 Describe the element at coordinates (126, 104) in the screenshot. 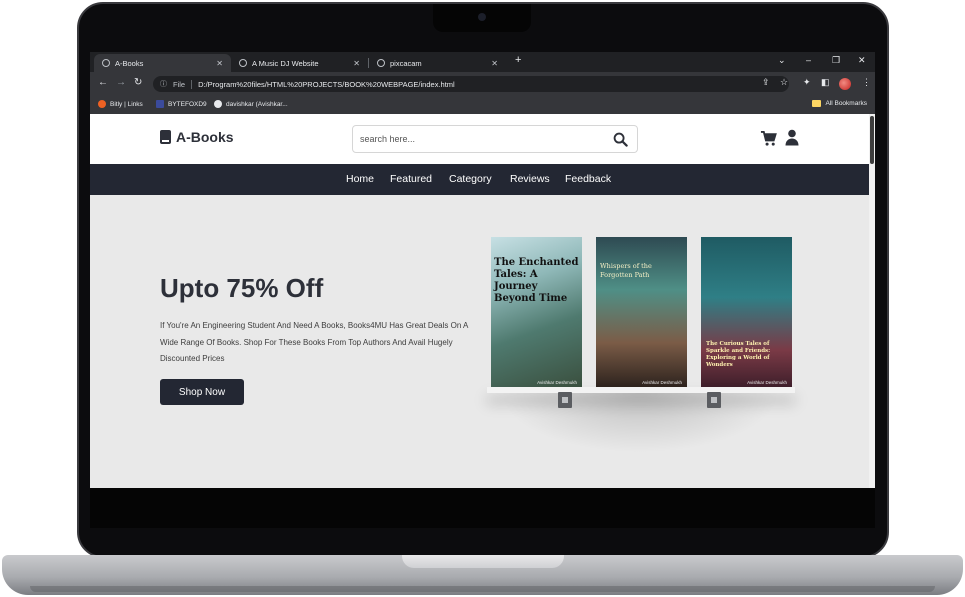

I see `bookmark-label: Bitly | Links` at that location.